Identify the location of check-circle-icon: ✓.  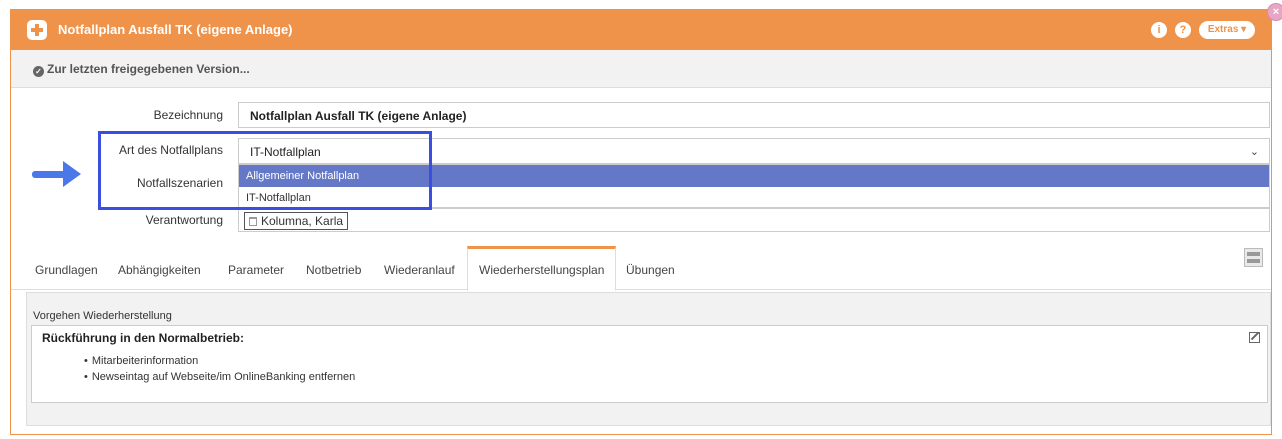
(38, 71).